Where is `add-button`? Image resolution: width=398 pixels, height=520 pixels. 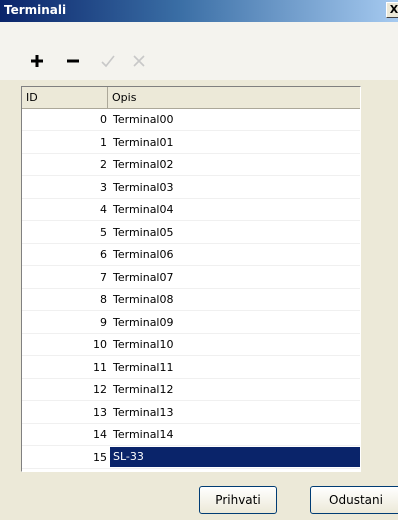 add-button is located at coordinates (37, 61).